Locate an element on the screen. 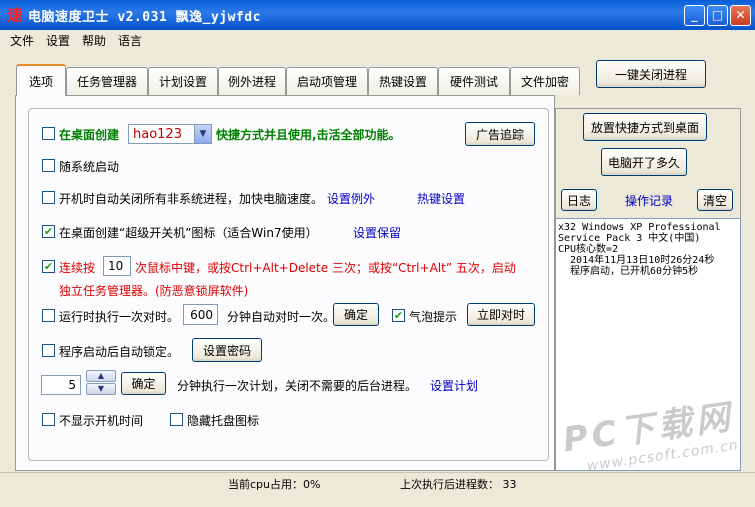  plan-label: 分钟执行一次计划，关闭不需要的后台进程。 is located at coordinates (297, 386).